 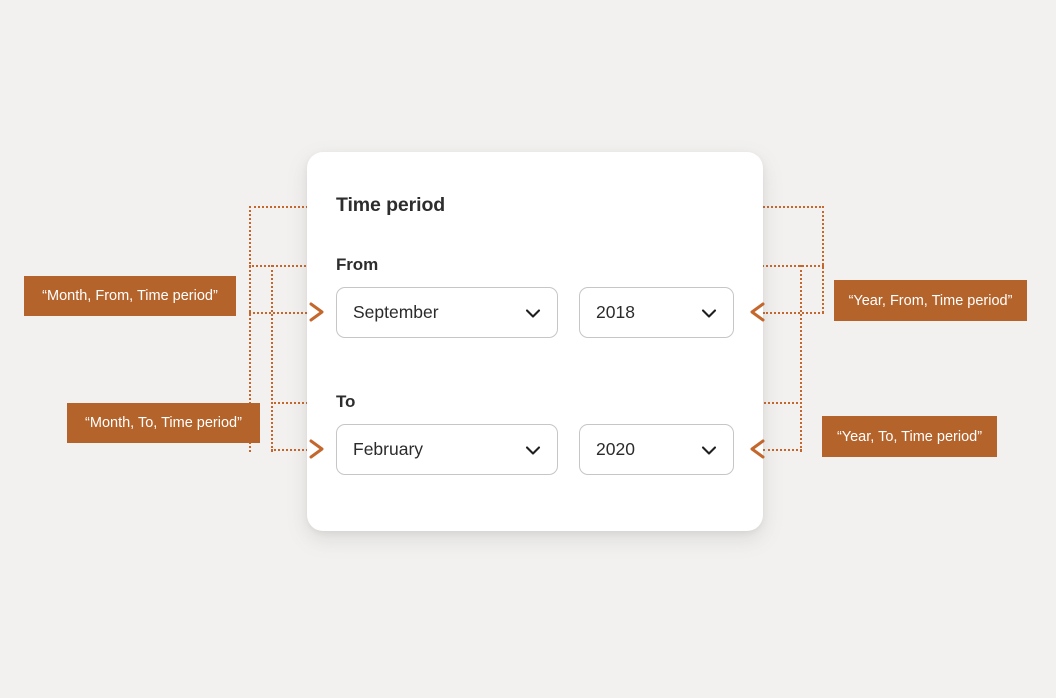 What do you see at coordinates (280, 313) in the screenshot?
I see `connector-month-from-arrowline` at bounding box center [280, 313].